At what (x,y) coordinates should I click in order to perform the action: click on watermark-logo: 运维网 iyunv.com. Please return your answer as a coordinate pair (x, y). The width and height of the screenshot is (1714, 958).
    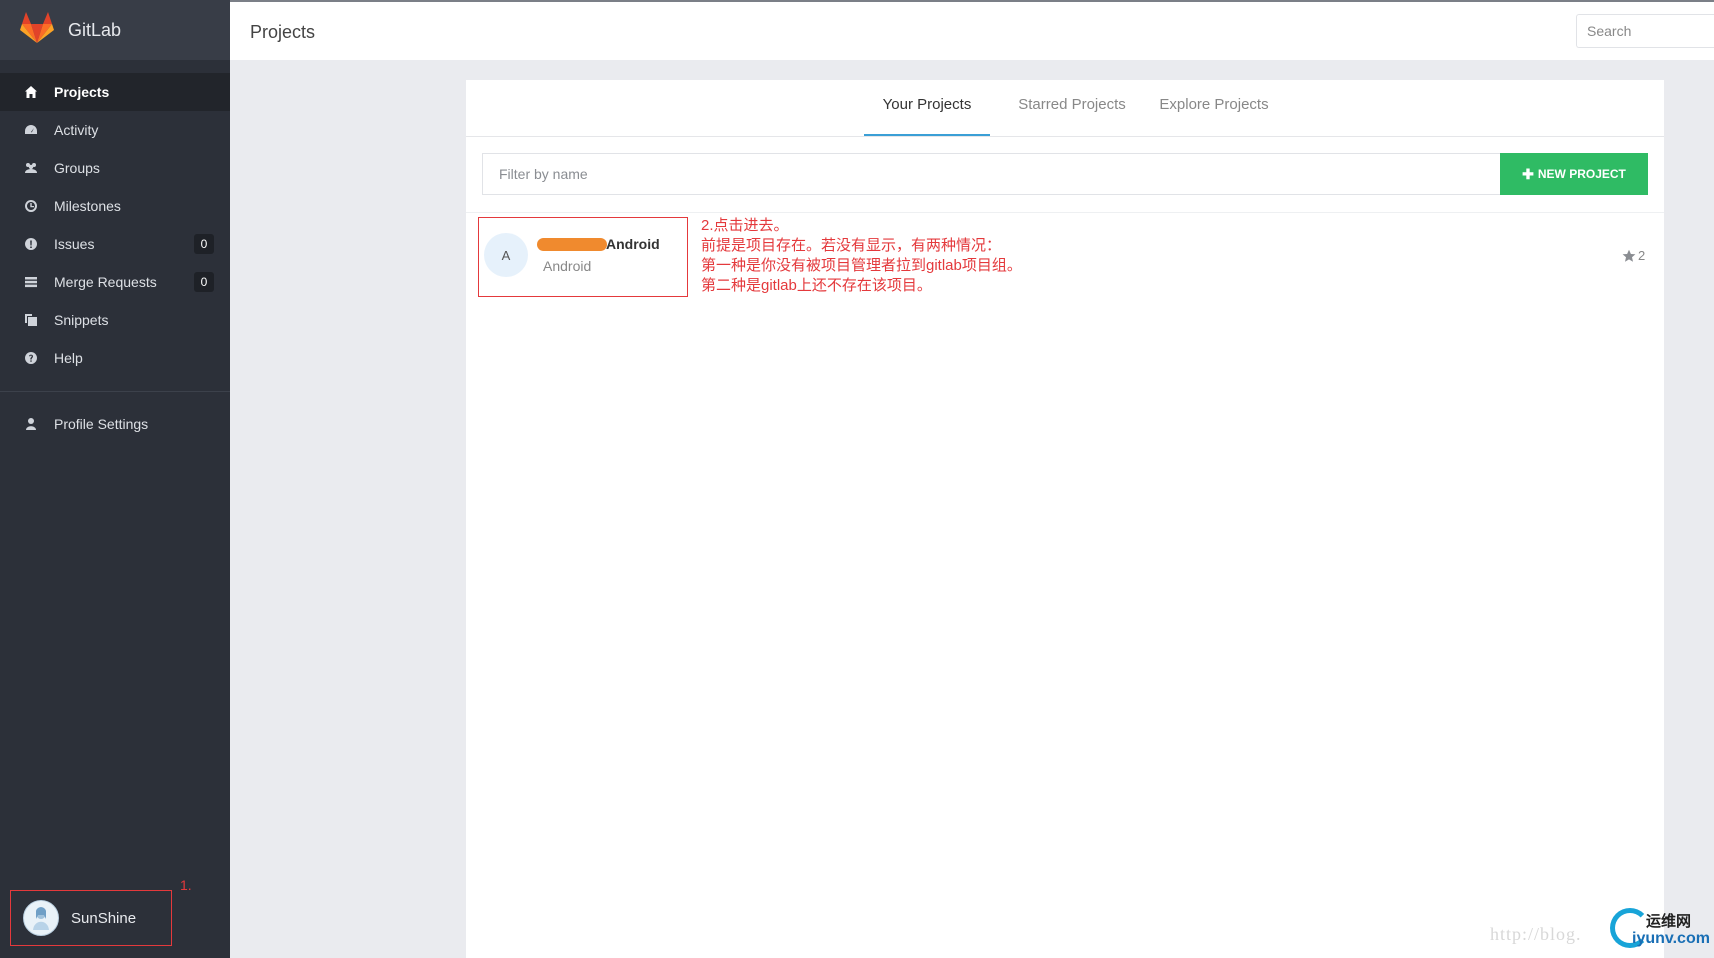
    Looking at the image, I should click on (1659, 931).